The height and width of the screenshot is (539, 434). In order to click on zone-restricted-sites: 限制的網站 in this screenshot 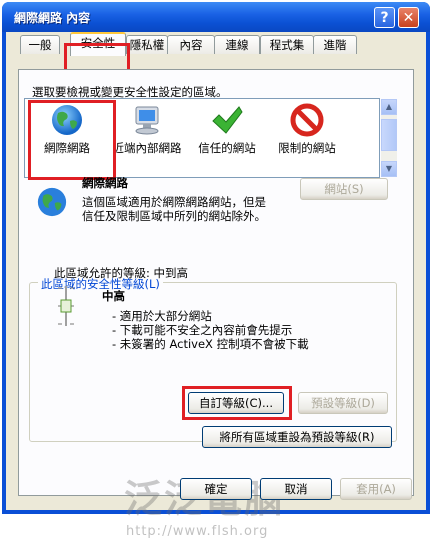, I will do `click(307, 129)`.